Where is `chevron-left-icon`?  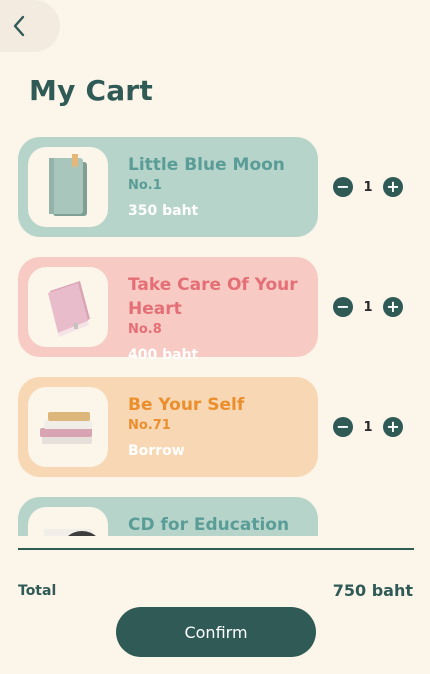 chevron-left-icon is located at coordinates (19, 26).